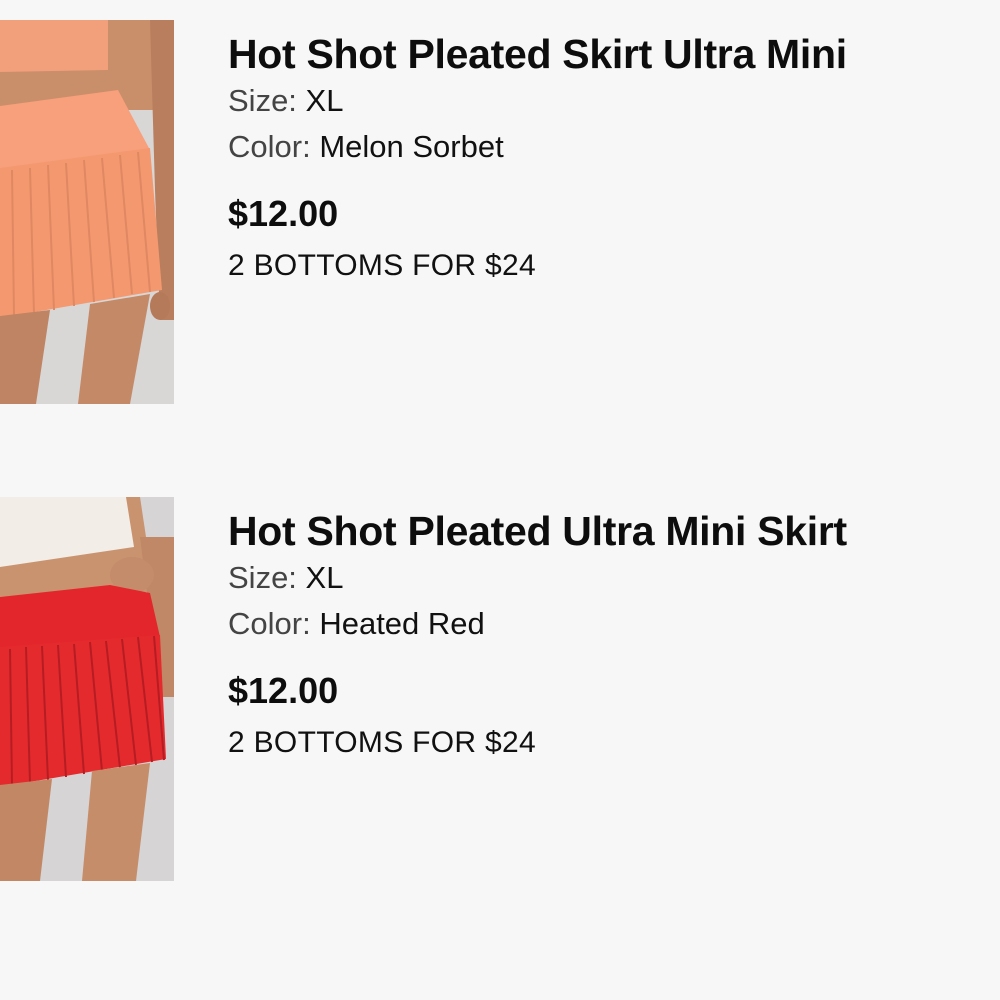  I want to click on color-row: Color: Melon Sorbet, so click(613, 147).